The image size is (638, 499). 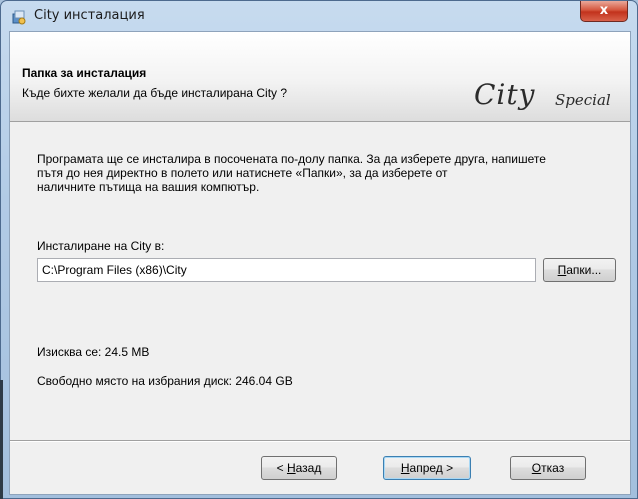 I want to click on cancel-button: Отказ, so click(x=548, y=468).